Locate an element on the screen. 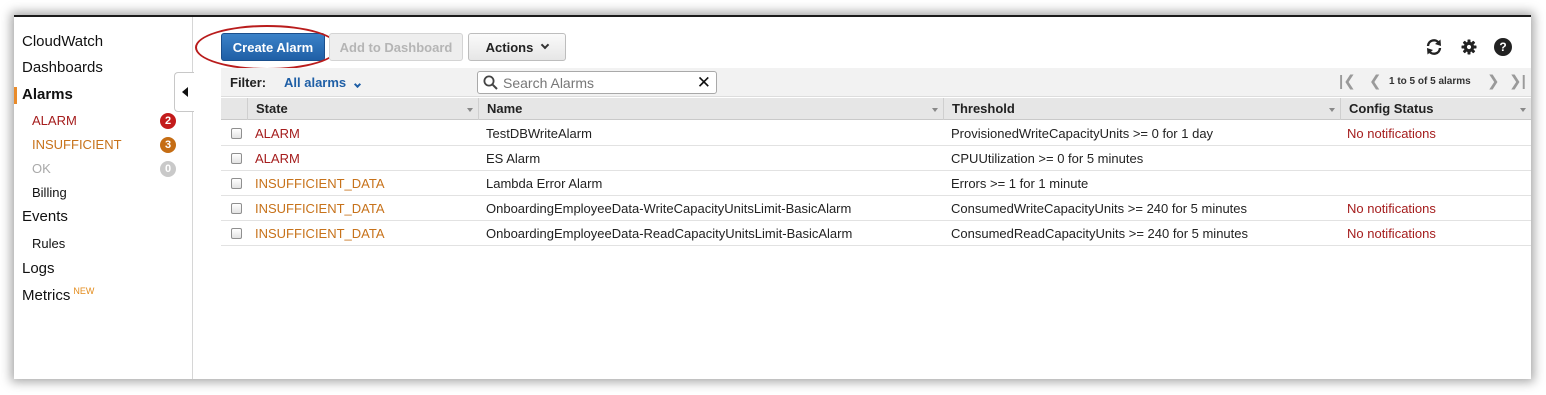  column-label: Name is located at coordinates (505, 108).